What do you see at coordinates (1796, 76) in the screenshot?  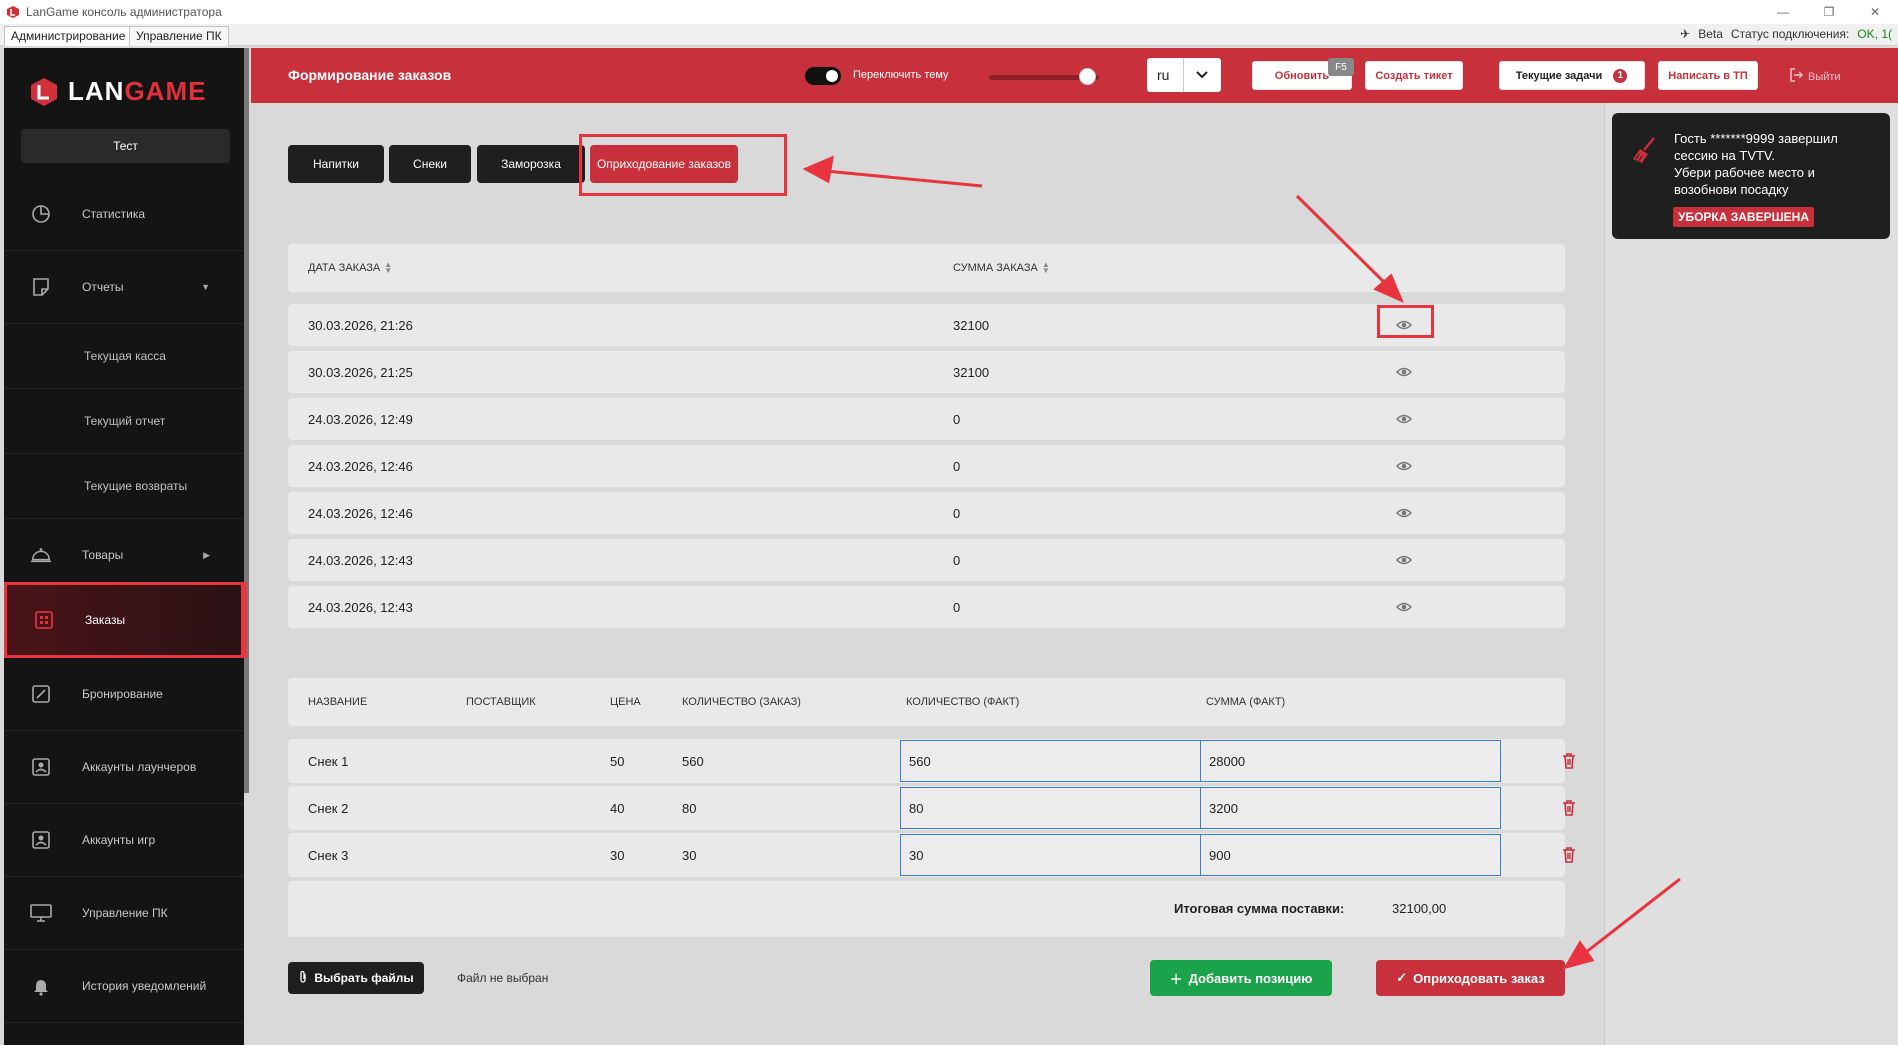 I see `logout-icon` at bounding box center [1796, 76].